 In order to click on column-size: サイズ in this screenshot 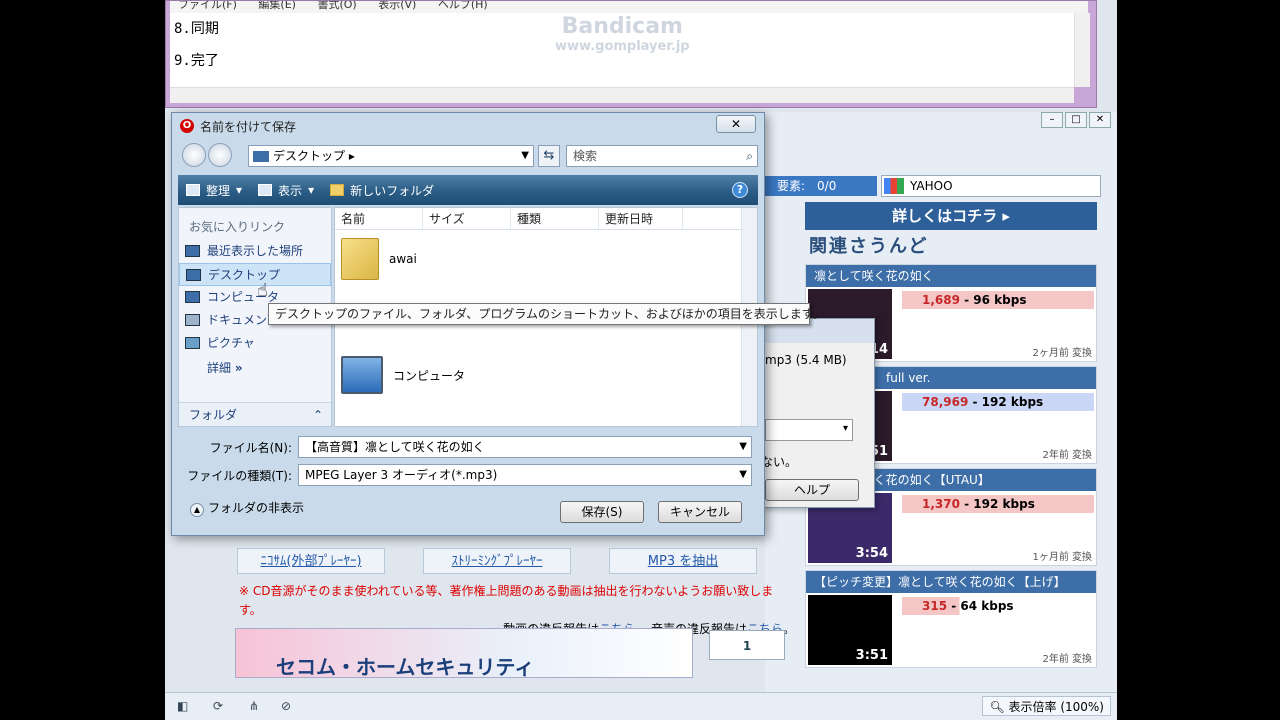, I will do `click(467, 218)`.